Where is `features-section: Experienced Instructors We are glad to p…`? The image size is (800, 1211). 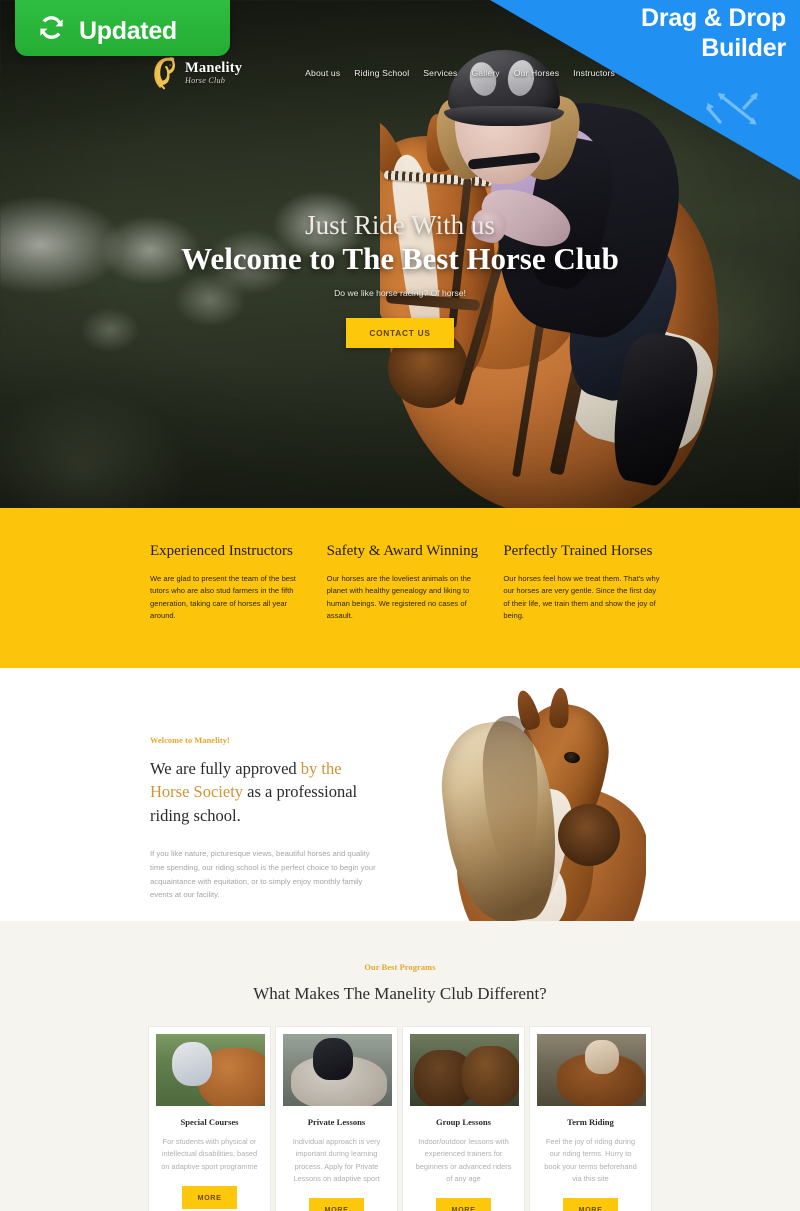 features-section: Experienced Instructors We are glad to p… is located at coordinates (400, 588).